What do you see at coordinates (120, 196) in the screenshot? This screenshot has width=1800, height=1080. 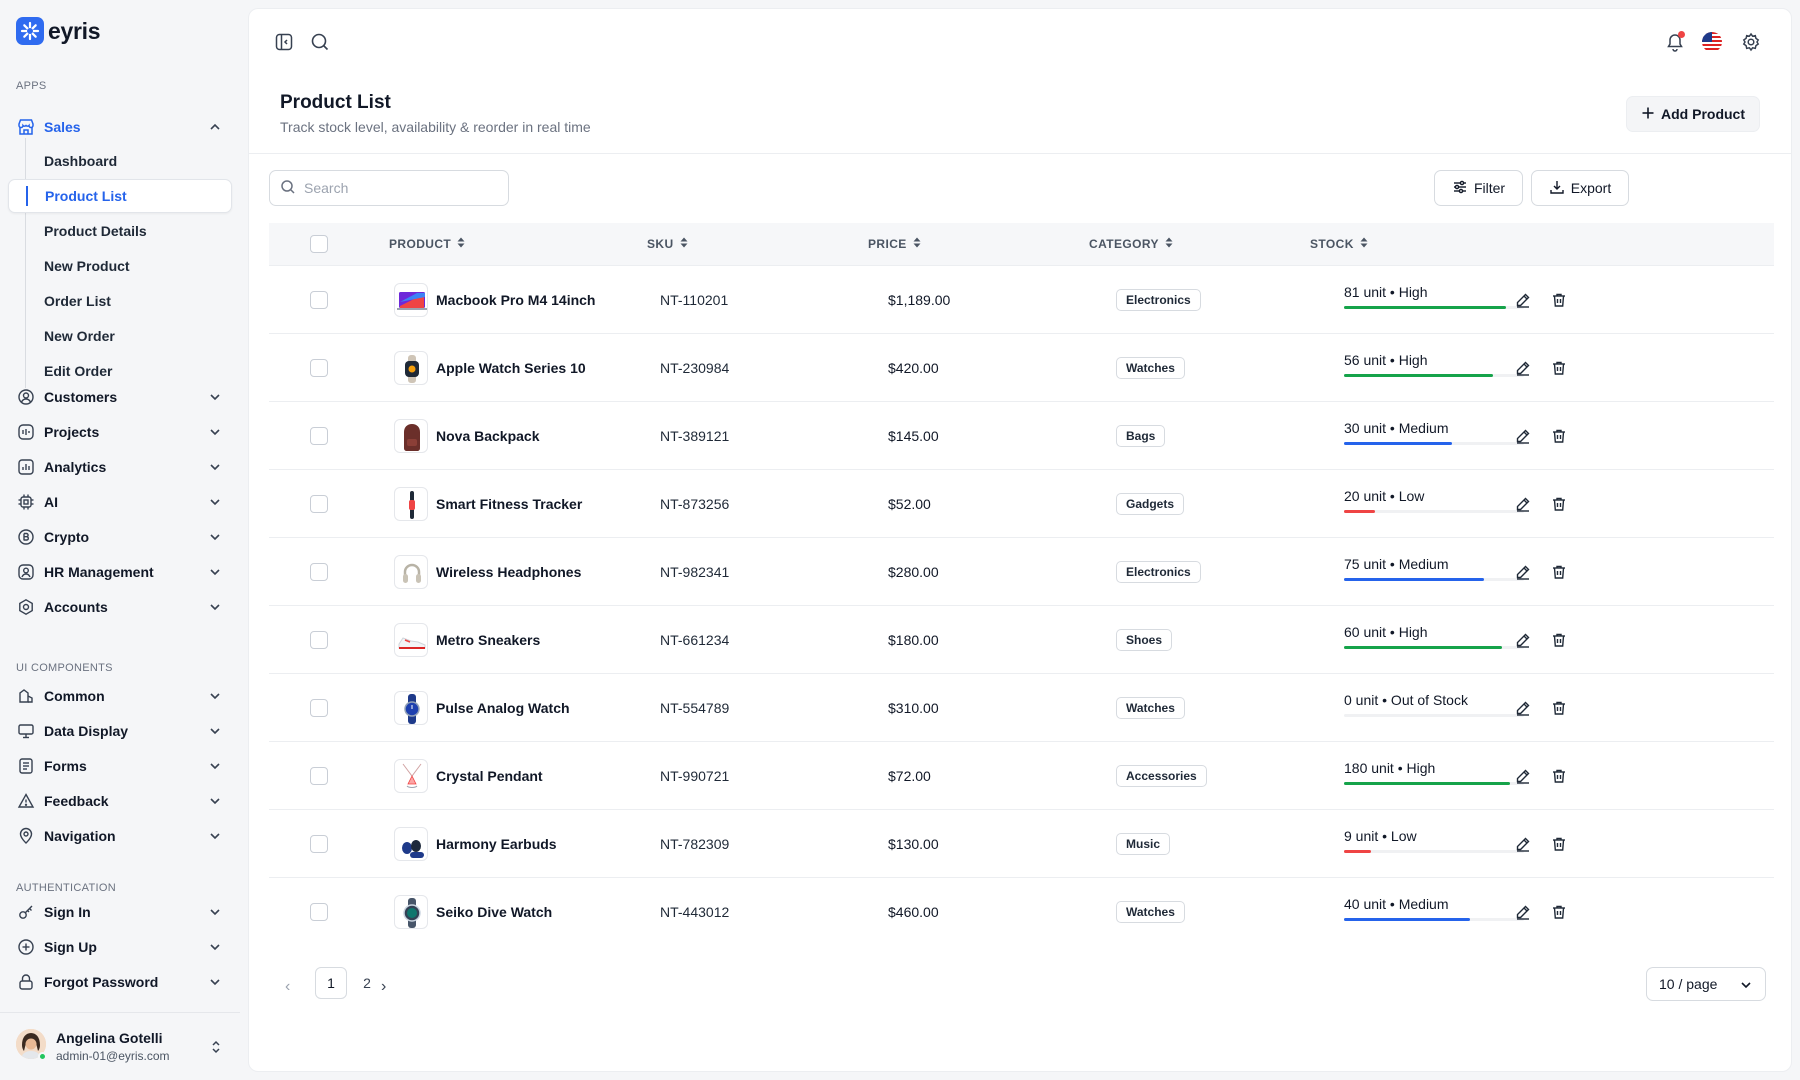 I see `sidebar-subitem-product-list: Product List` at bounding box center [120, 196].